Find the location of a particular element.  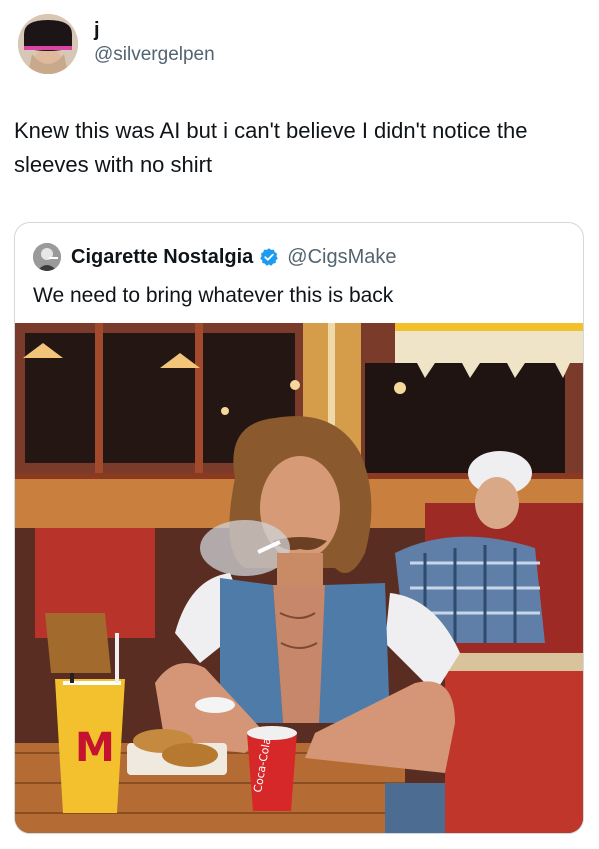

verified-badge-icon is located at coordinates (269, 257).